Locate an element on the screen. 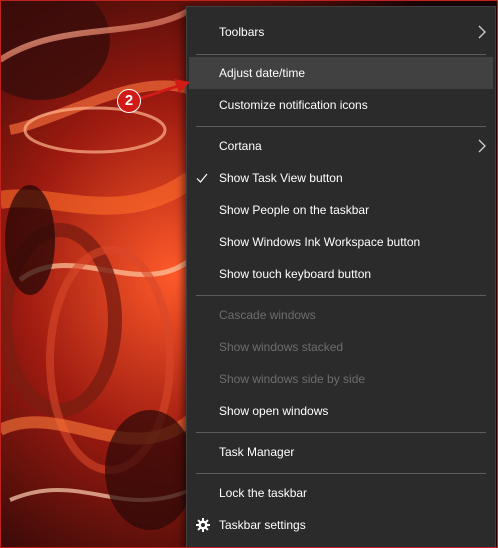 This screenshot has width=498, height=548. step-number-badge: 2 is located at coordinates (129, 101).